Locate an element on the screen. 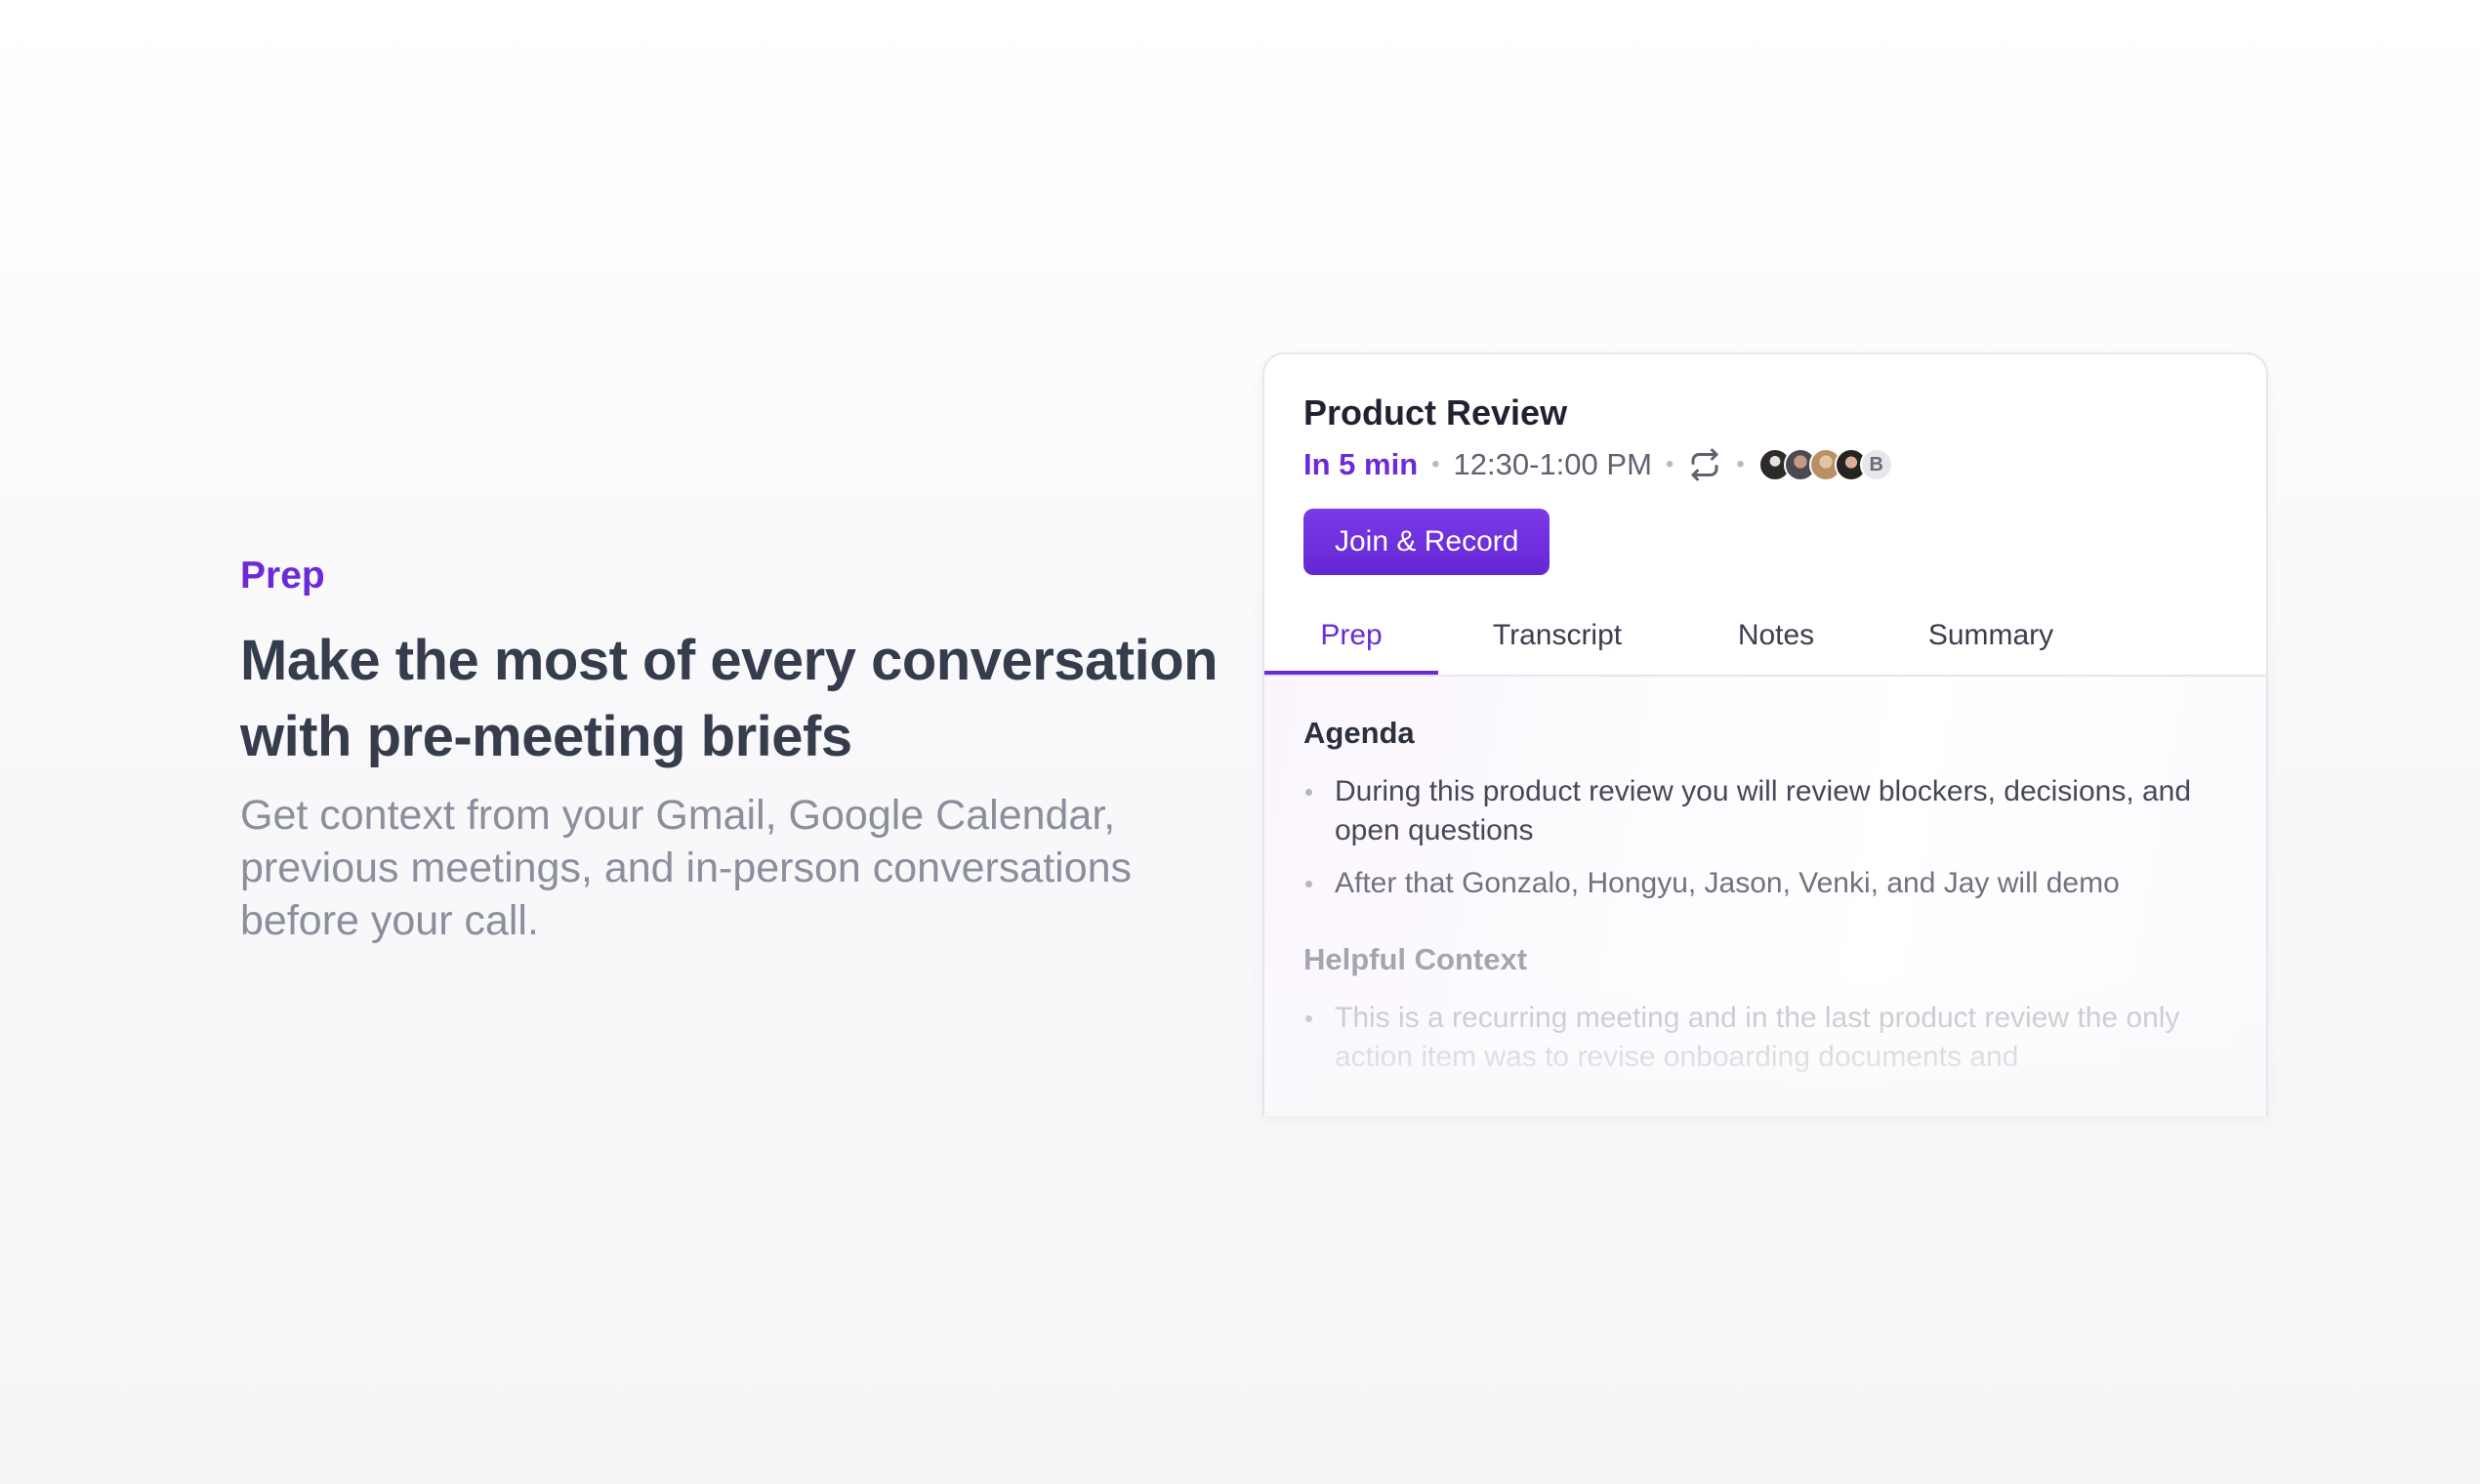  tab-transcript: Transcript is located at coordinates (1557, 636).